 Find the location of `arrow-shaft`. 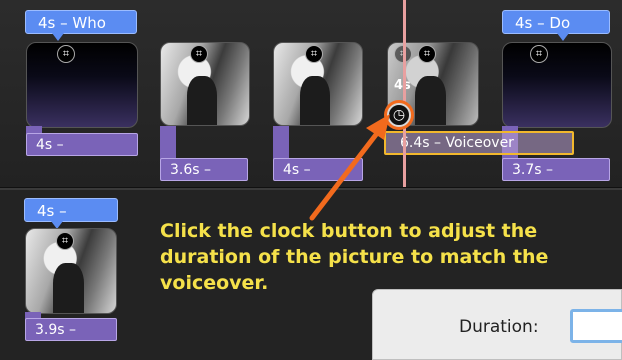

arrow-shaft is located at coordinates (345, 175).